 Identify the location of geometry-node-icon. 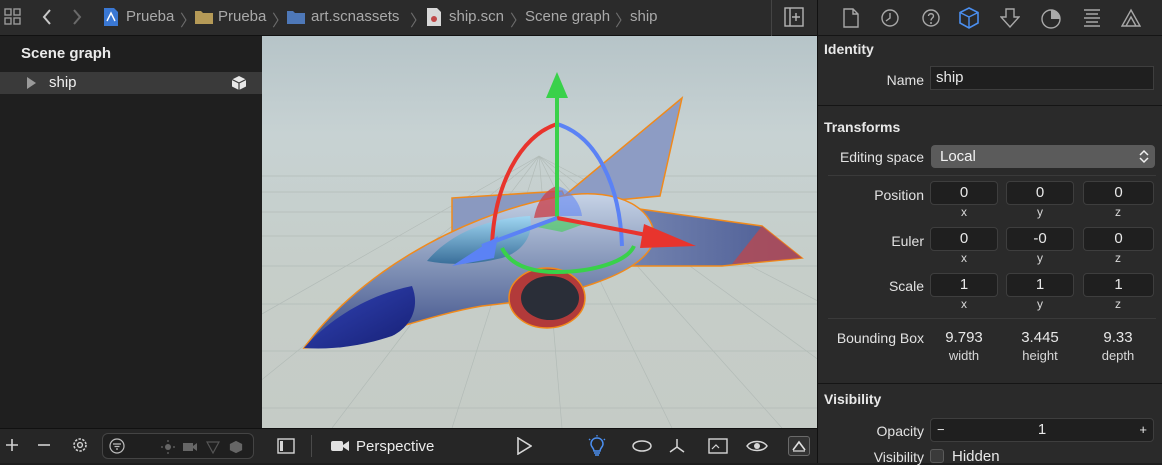
(239, 83).